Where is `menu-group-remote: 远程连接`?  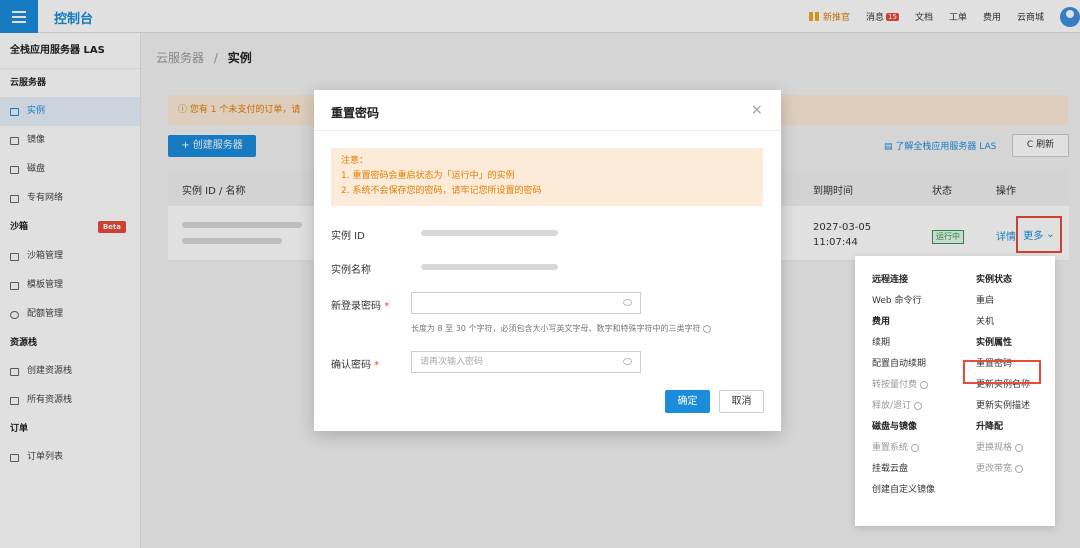
menu-group-remote: 远程连接 is located at coordinates (890, 280).